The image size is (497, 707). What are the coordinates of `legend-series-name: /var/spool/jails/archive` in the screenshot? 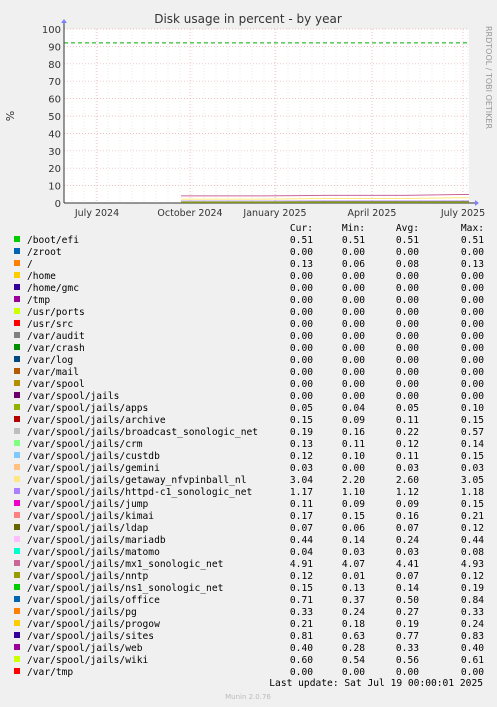 It's located at (96, 420).